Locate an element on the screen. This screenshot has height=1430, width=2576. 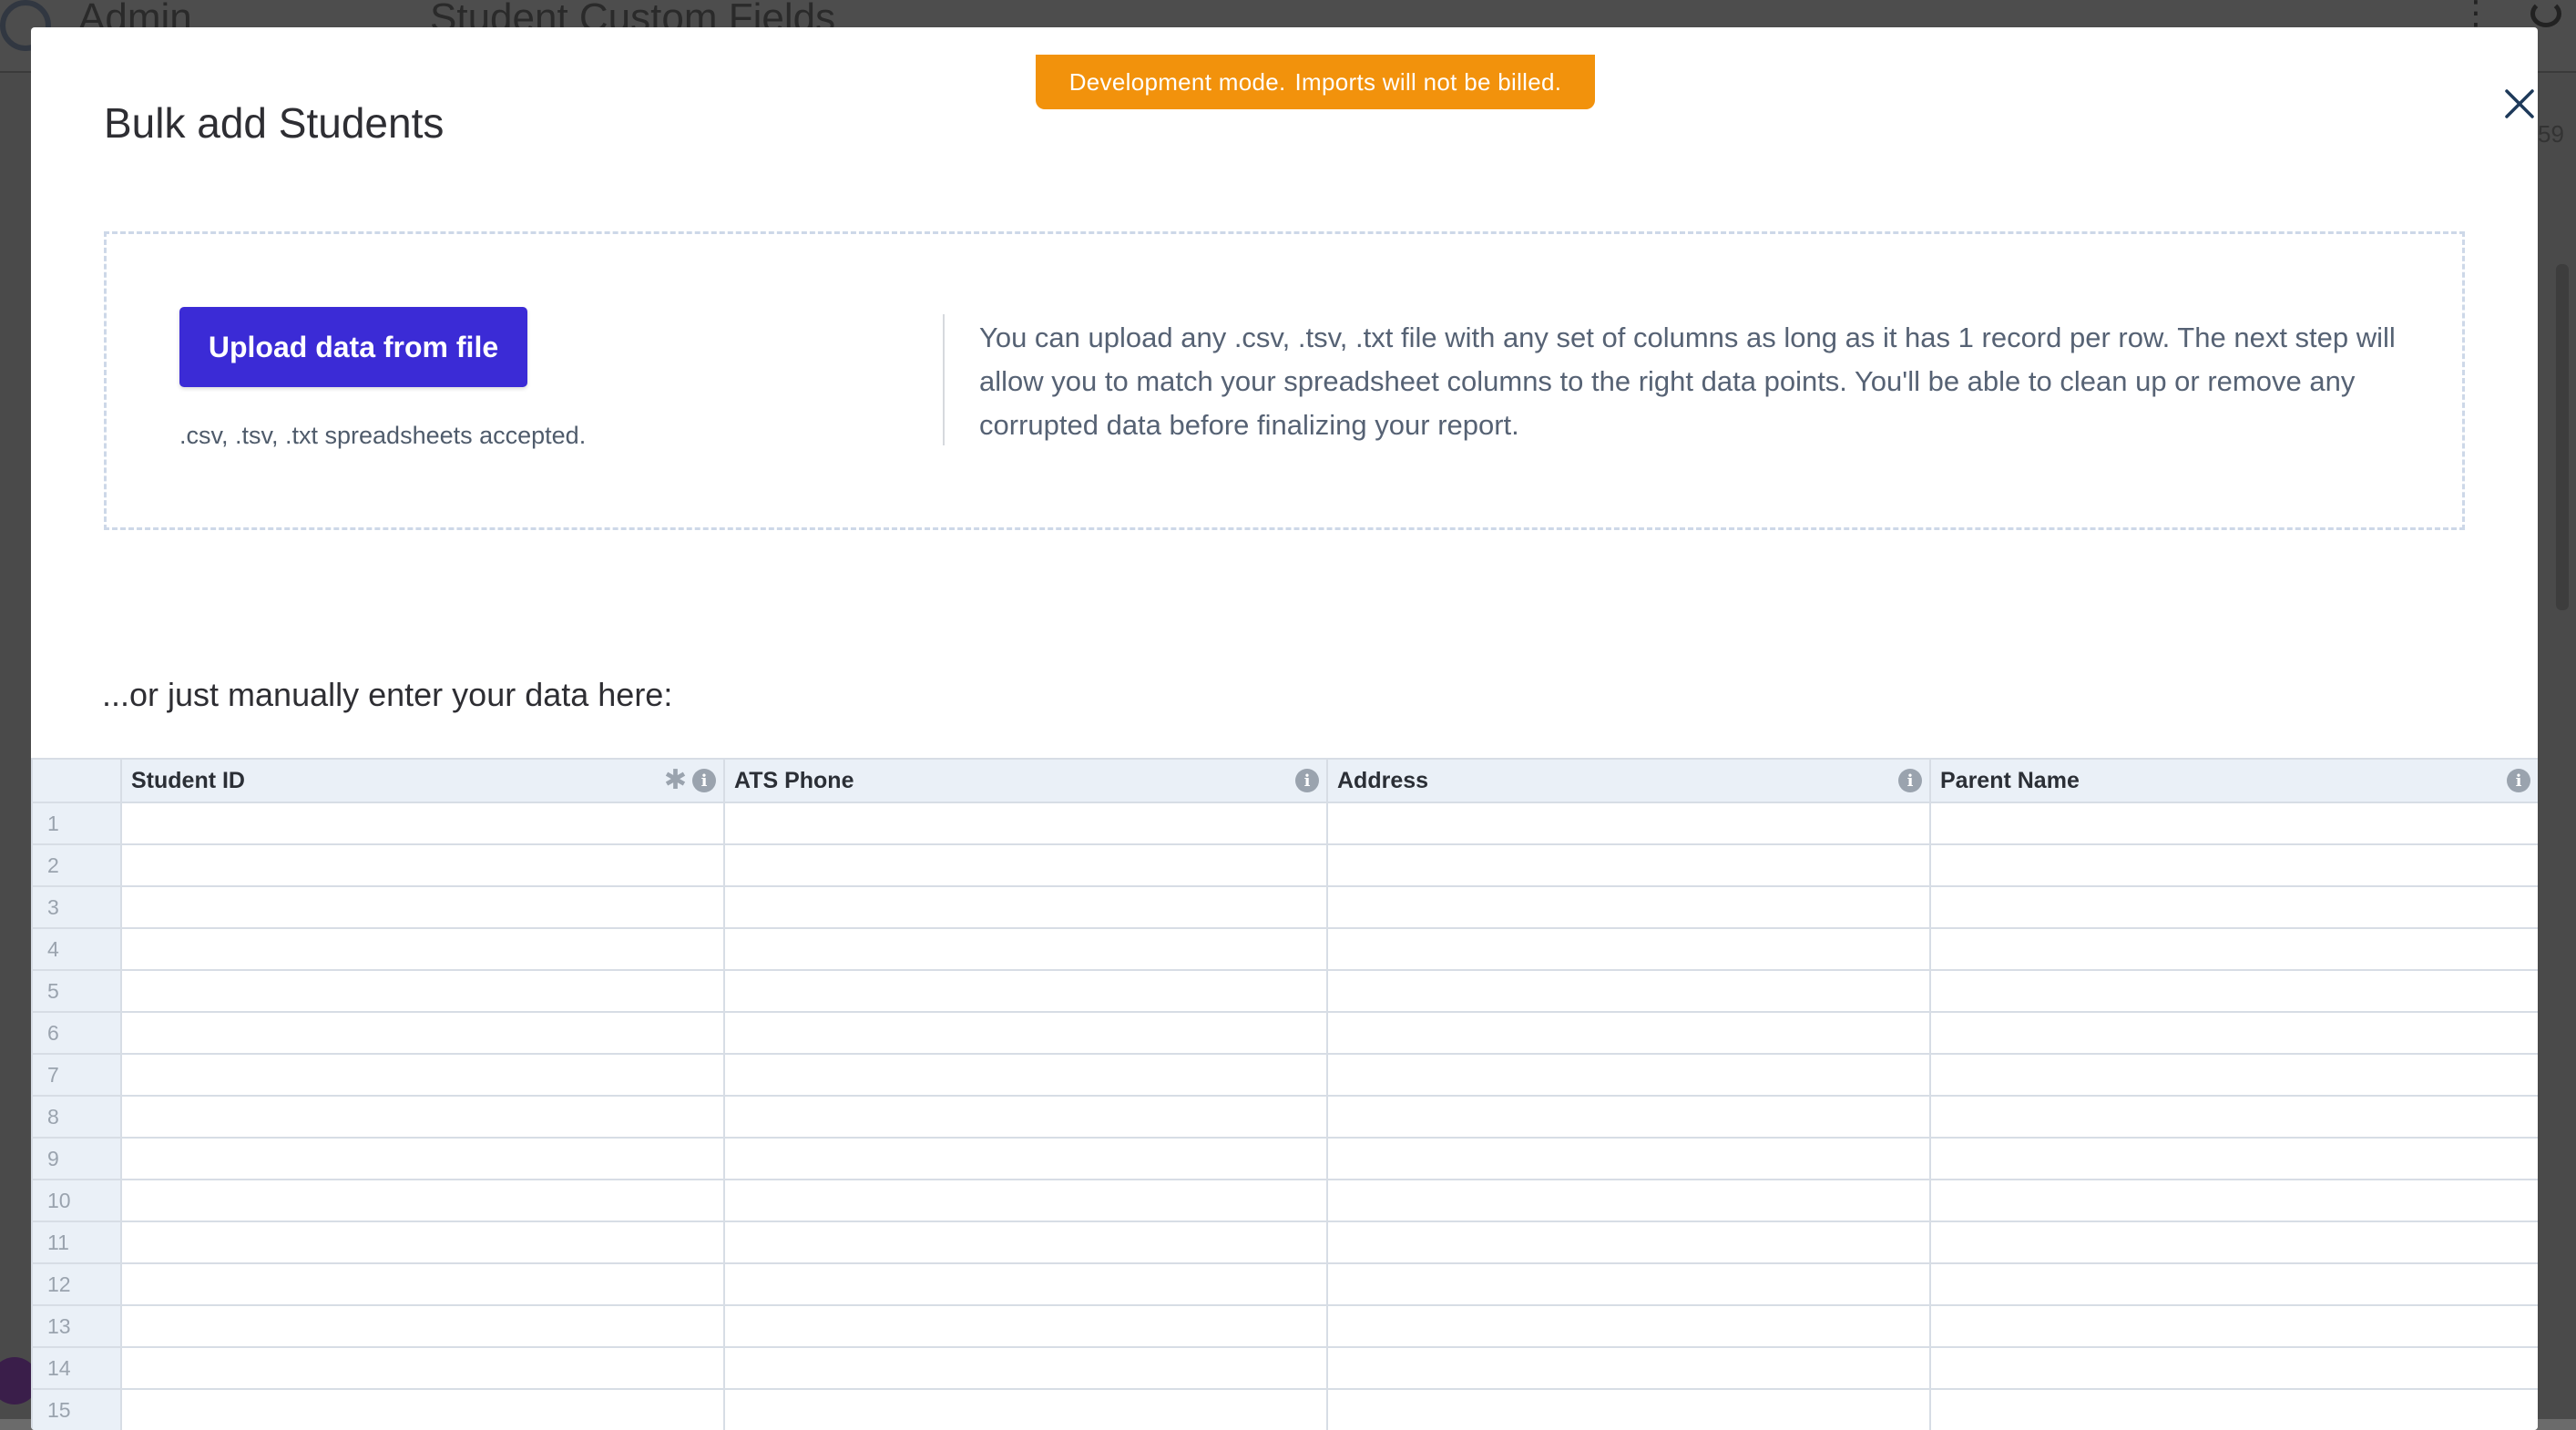
table-row: 7 is located at coordinates (1285, 1075).